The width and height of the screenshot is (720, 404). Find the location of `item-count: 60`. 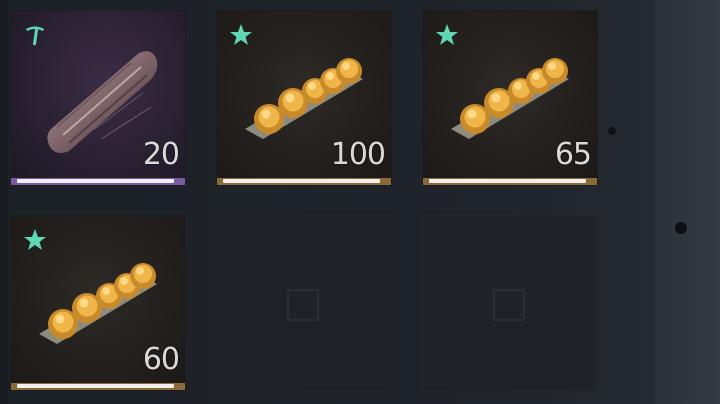

item-count: 60 is located at coordinates (161, 359).